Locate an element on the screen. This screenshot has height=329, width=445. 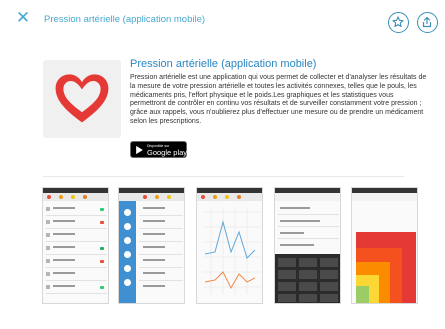
google-play-badge: Disponible sur Google play is located at coordinates (158, 149).